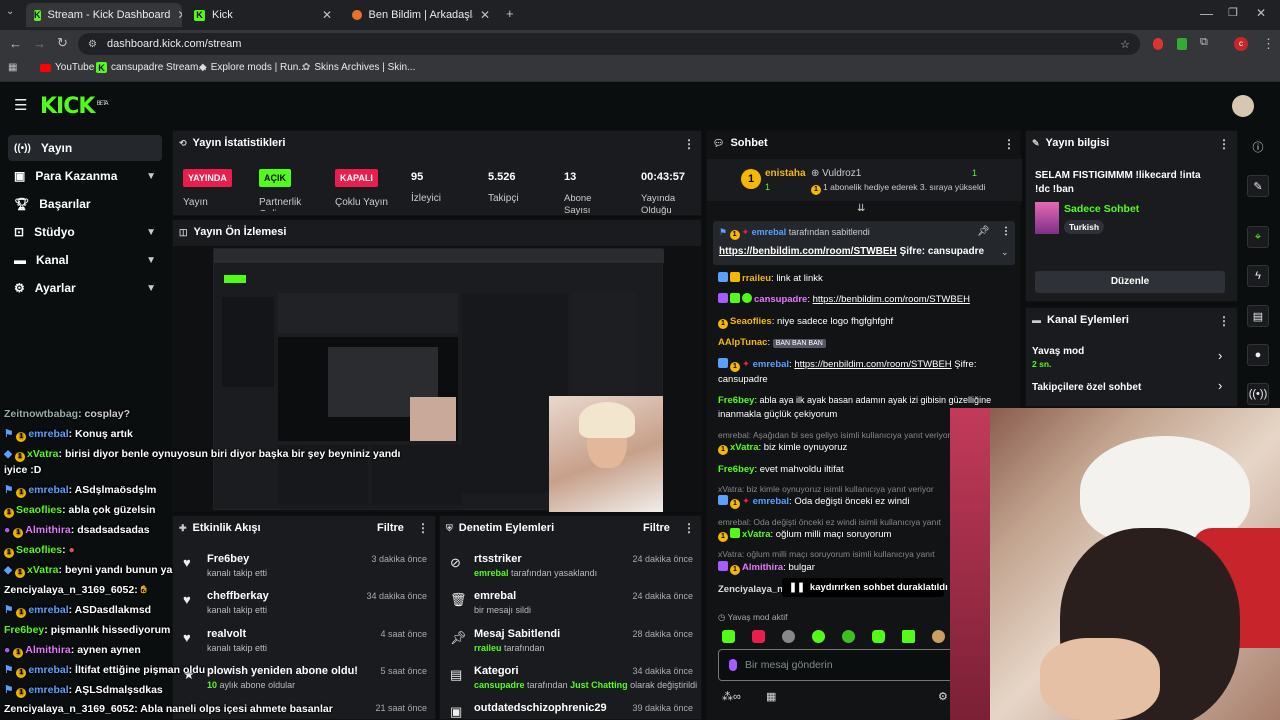  What do you see at coordinates (609, 44) in the screenshot?
I see `url-field: ⚙ dashboard.kick.com/stream ☆` at bounding box center [609, 44].